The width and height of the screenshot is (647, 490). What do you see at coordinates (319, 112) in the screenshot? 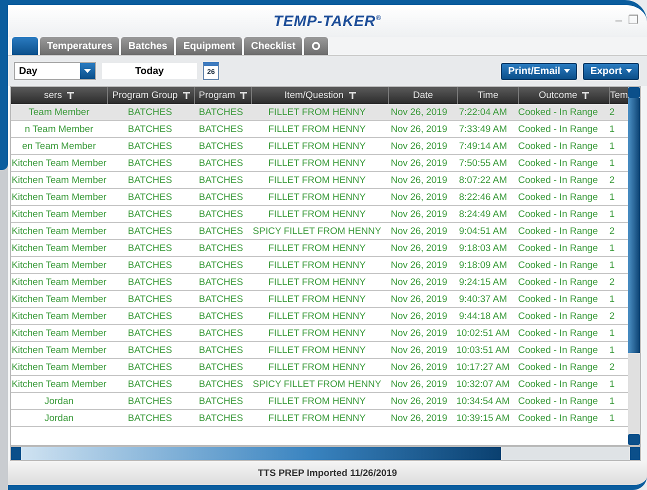
I see `table-row: Team Member BATCHES BATCHES FILLET FROM HENNY Nov 26, 2019 7:22:04 AM Cooked - In Range 2` at bounding box center [319, 112].